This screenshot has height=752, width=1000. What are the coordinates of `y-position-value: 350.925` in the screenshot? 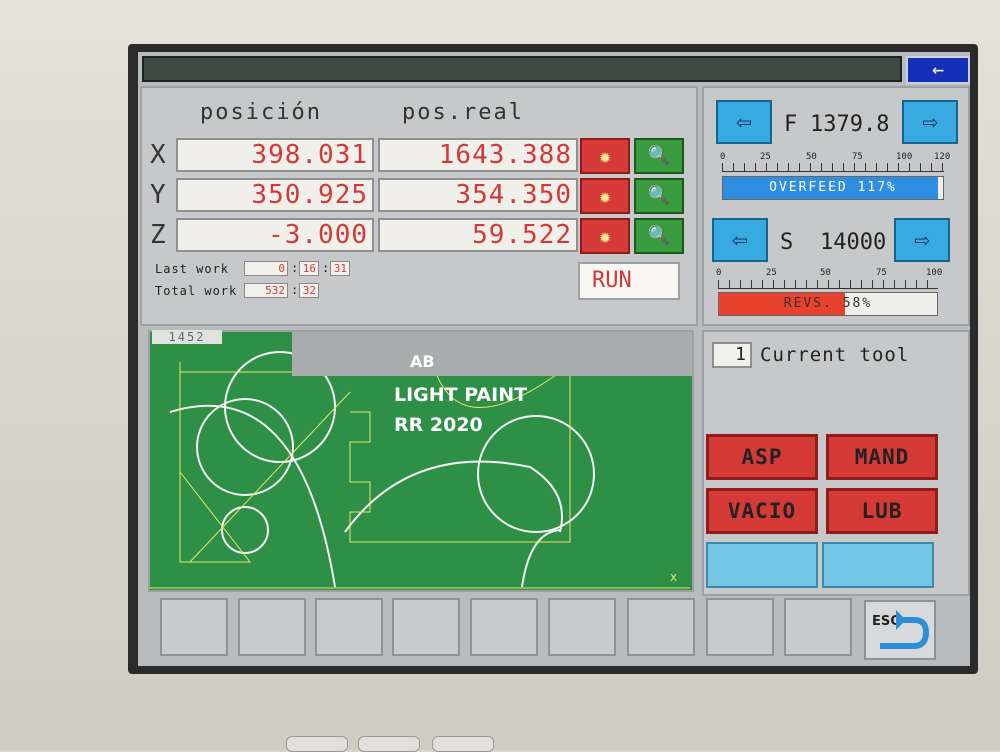 It's located at (275, 195).